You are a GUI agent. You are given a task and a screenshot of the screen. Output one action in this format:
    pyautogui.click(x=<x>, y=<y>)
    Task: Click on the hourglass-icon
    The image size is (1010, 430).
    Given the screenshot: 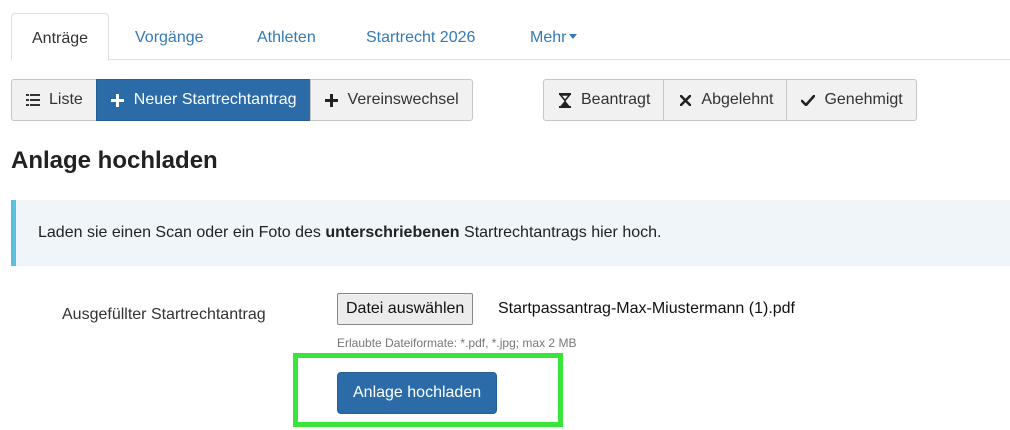 What is the action you would take?
    pyautogui.click(x=565, y=100)
    